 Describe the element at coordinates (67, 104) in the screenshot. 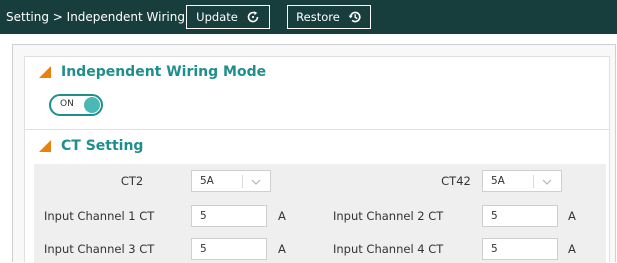

I see `toggle-label: ON` at that location.